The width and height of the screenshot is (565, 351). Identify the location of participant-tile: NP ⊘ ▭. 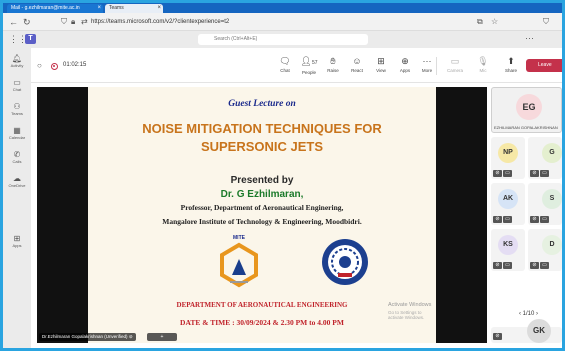
(508, 158).